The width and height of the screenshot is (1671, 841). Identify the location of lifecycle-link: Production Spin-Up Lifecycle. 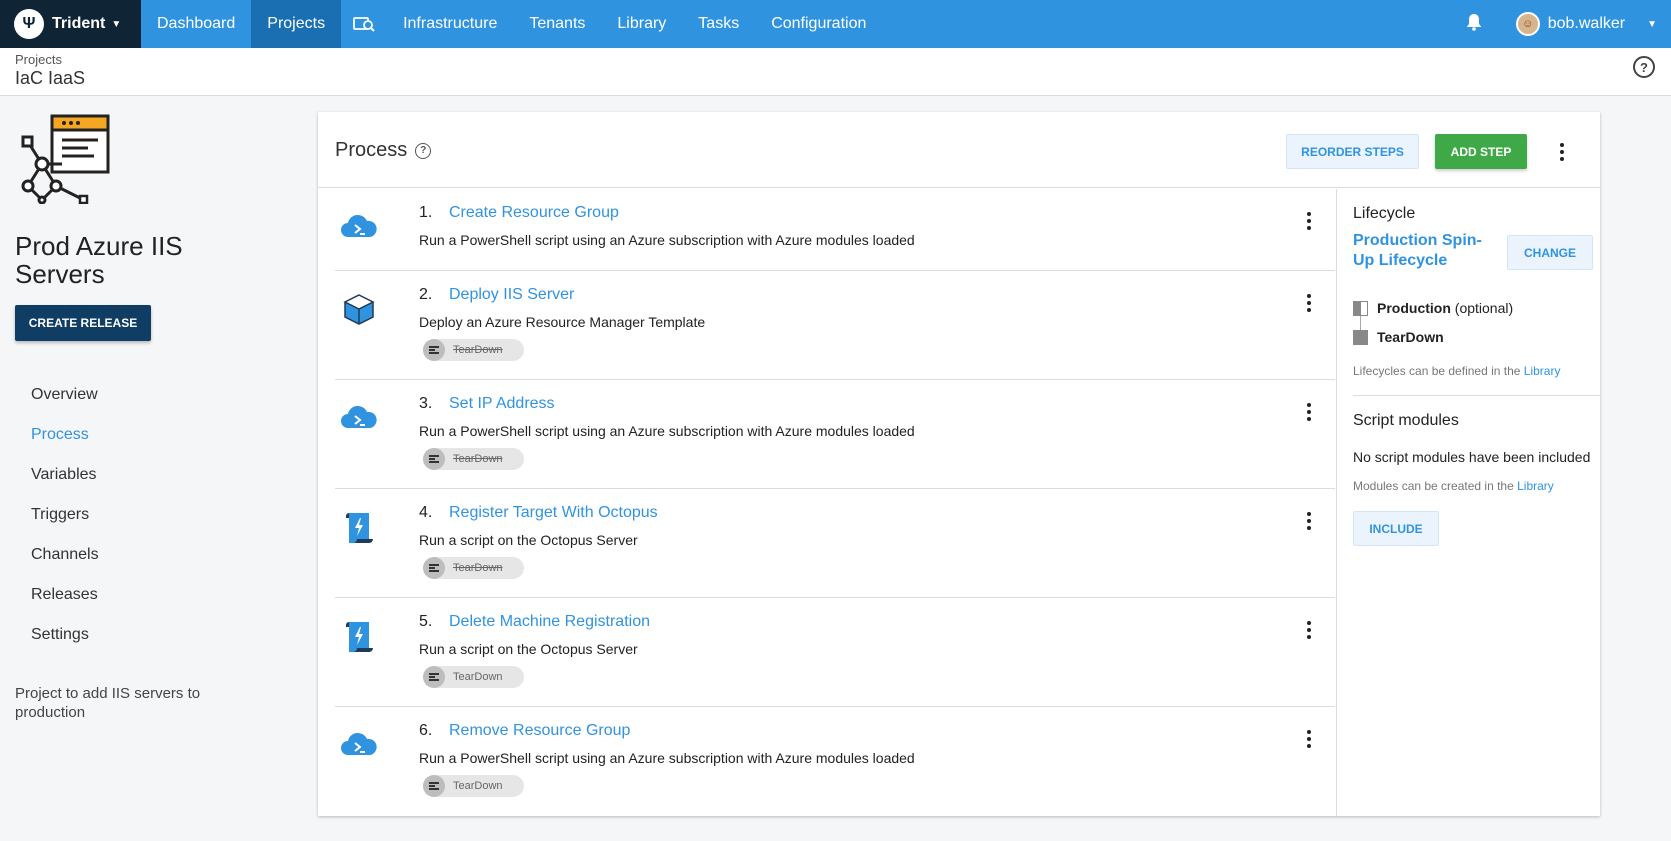
(1428, 251).